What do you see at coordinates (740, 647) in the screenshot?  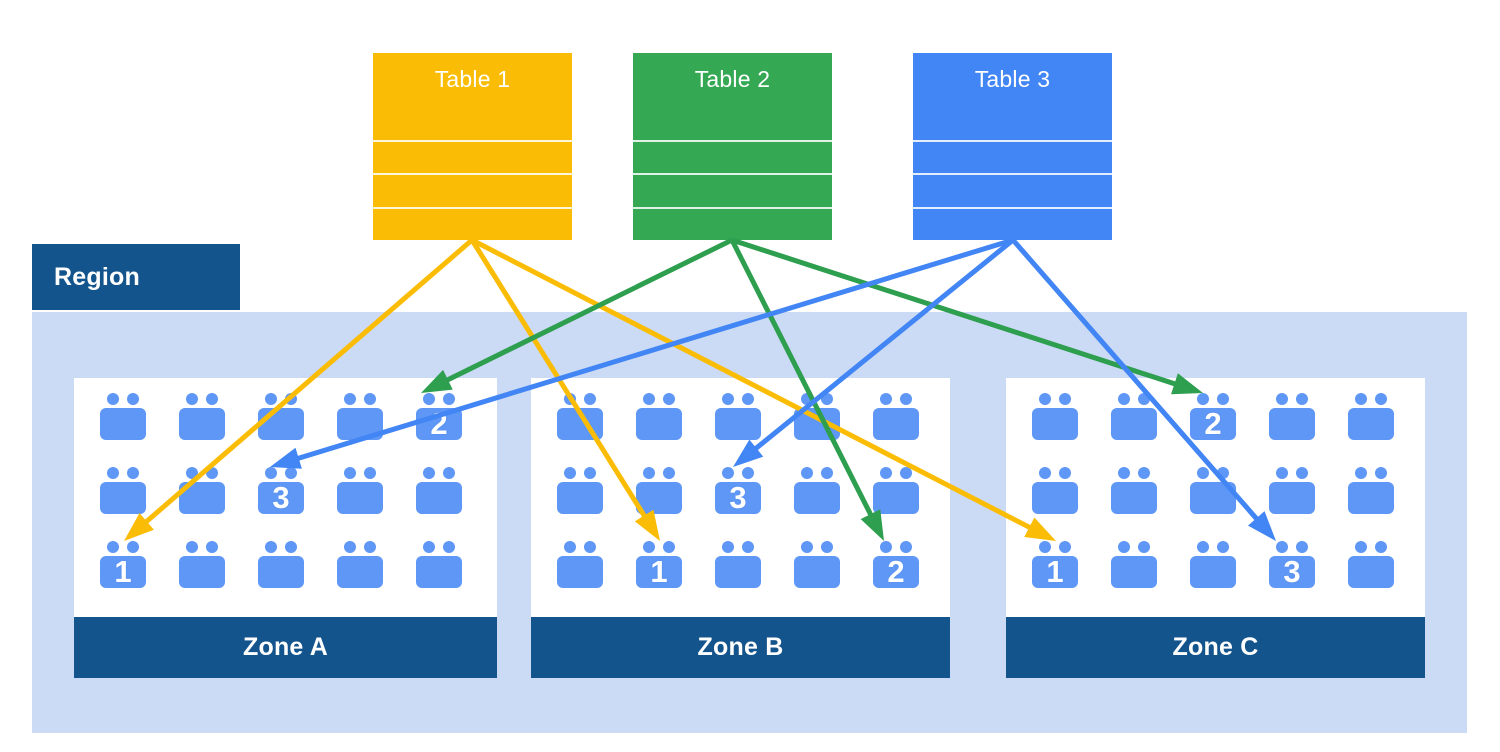 I see `zone-b-label: Zone B` at bounding box center [740, 647].